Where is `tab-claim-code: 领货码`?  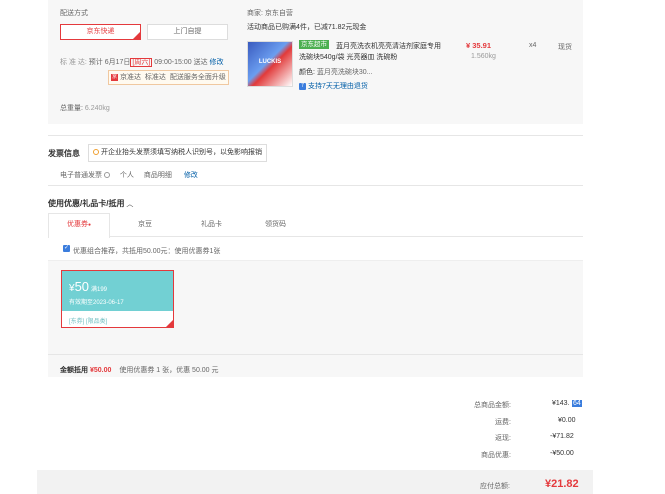
tab-claim-code: 领货码 is located at coordinates (275, 224).